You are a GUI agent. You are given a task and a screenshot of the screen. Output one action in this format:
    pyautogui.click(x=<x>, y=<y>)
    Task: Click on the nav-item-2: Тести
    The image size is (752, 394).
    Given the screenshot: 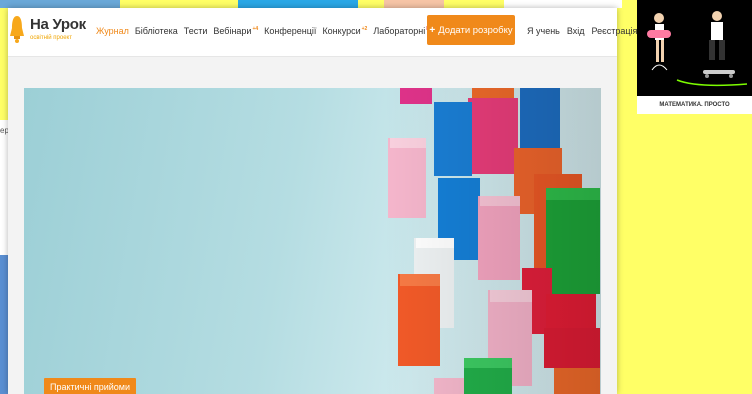 What is the action you would take?
    pyautogui.click(x=196, y=31)
    